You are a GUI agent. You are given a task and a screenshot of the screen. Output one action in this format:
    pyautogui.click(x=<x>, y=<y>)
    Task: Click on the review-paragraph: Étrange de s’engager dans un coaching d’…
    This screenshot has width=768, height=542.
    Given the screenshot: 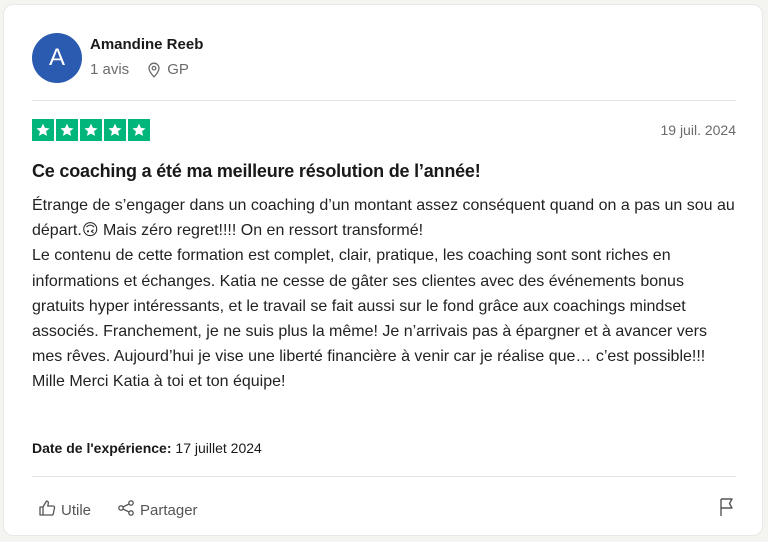 What is the action you would take?
    pyautogui.click(x=383, y=218)
    